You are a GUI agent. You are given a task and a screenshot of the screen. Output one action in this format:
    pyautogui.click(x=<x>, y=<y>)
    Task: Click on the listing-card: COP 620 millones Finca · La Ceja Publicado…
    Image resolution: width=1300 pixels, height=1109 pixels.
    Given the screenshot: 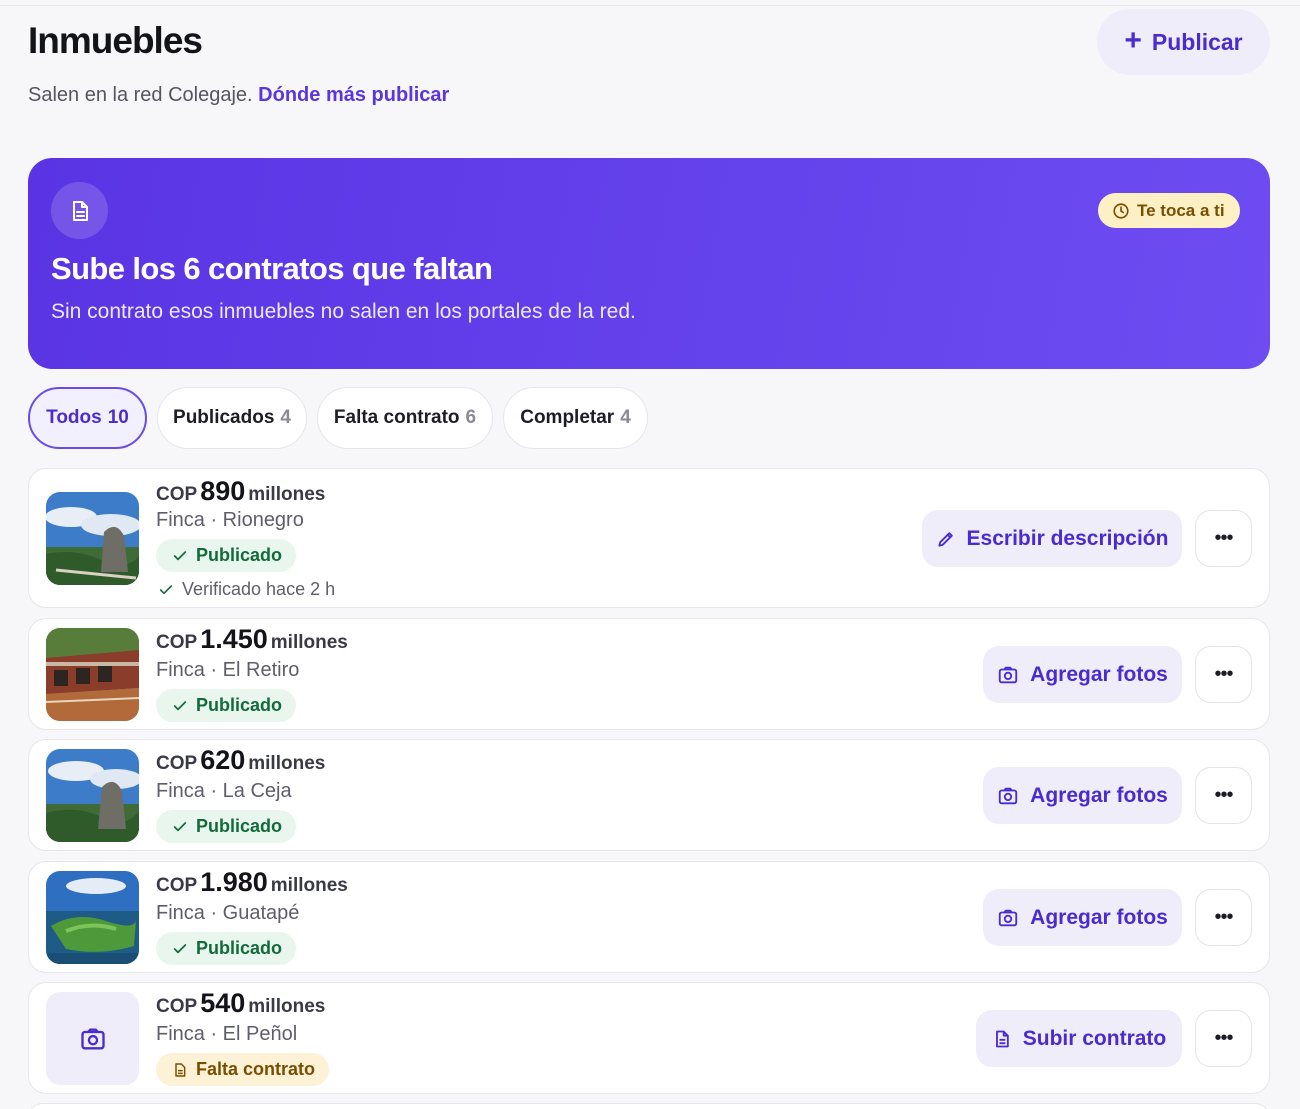 What is the action you would take?
    pyautogui.click(x=649, y=795)
    